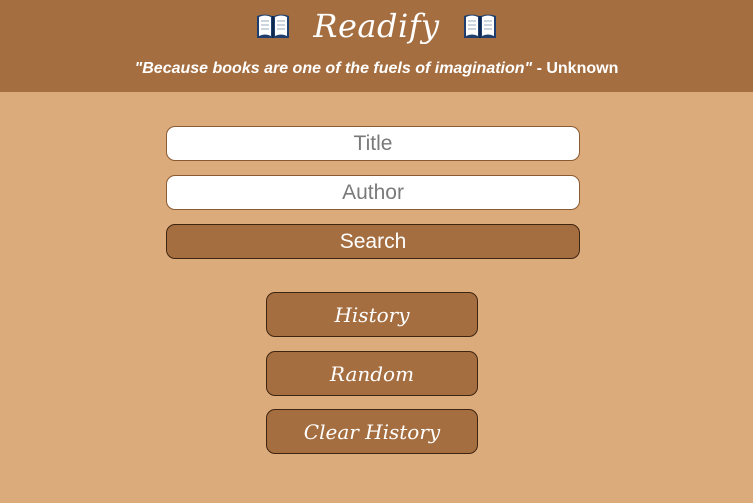  I want to click on search-button-label: Search, so click(373, 241).